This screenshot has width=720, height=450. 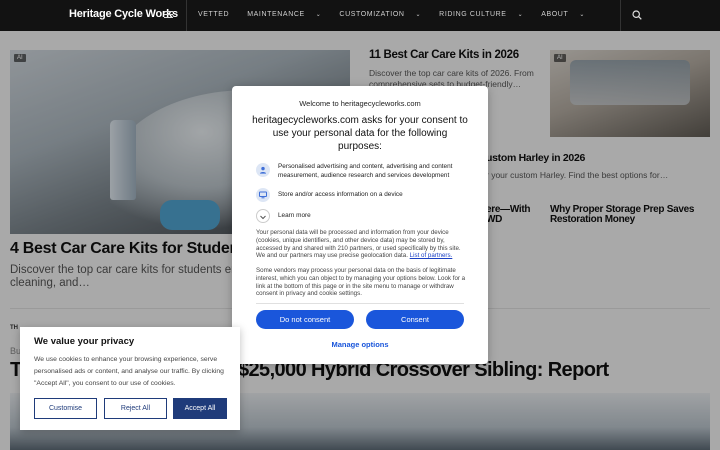 What do you see at coordinates (294, 215) in the screenshot?
I see `learn-more-toggle: Learn more` at bounding box center [294, 215].